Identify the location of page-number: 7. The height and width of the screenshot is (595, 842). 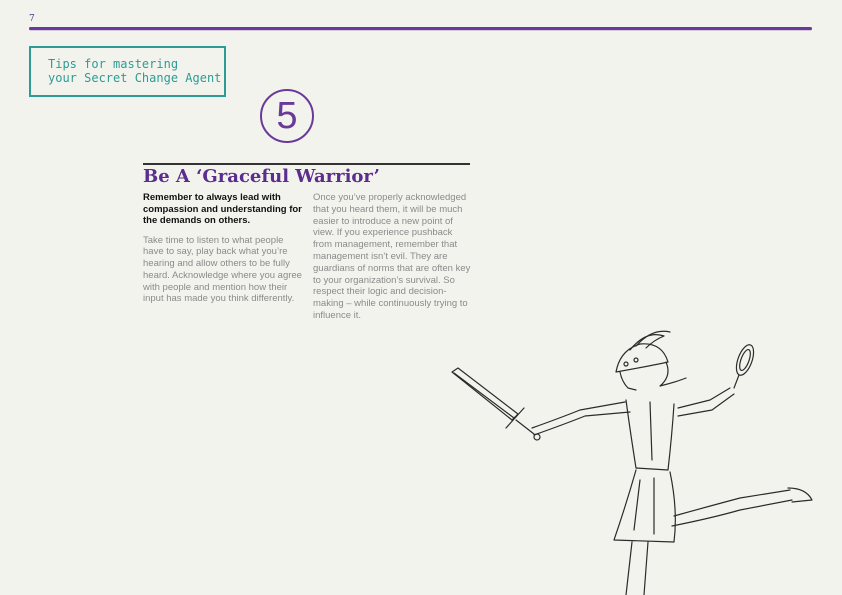
(32, 19).